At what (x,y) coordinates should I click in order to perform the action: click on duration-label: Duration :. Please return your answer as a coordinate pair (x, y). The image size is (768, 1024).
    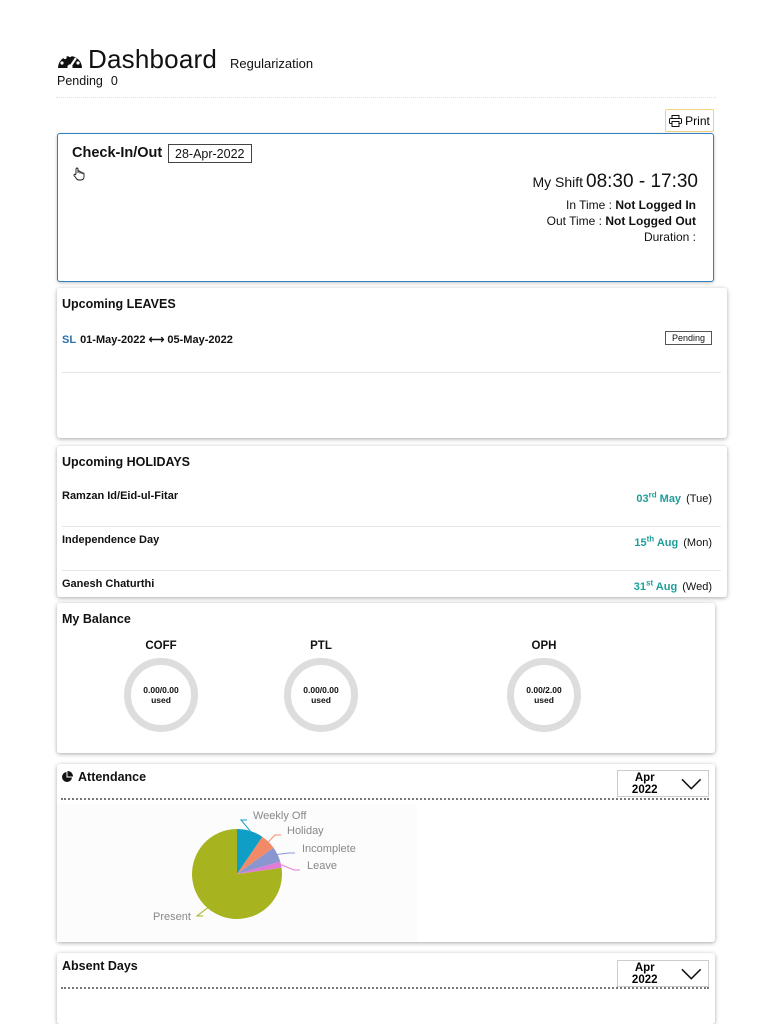
    Looking at the image, I should click on (669, 237).